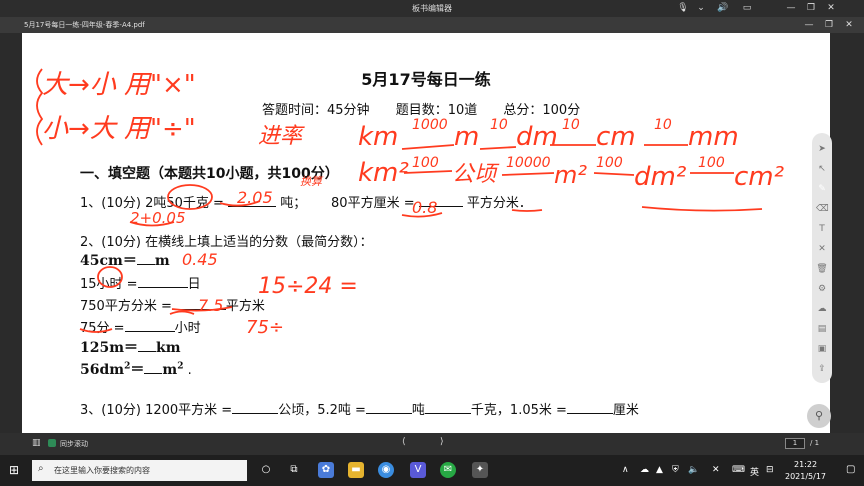 The height and width of the screenshot is (486, 864). I want to click on q2e-left: 125m＝, so click(109, 348).